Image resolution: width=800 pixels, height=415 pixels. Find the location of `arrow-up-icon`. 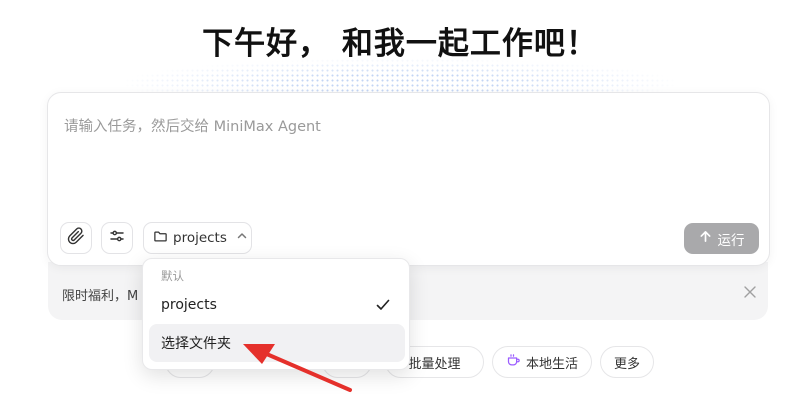

arrow-up-icon is located at coordinates (705, 238).